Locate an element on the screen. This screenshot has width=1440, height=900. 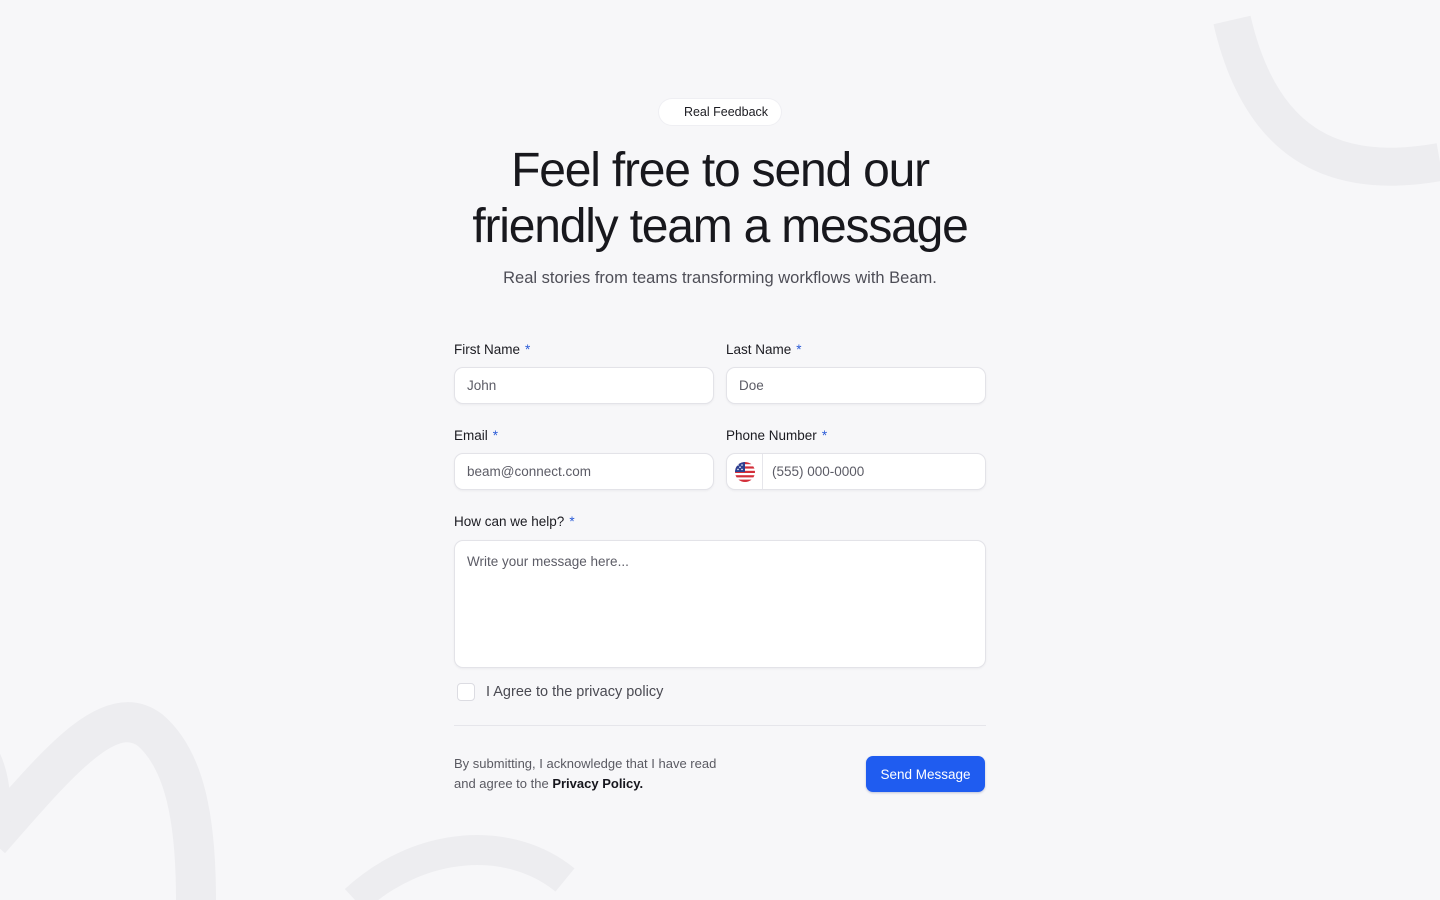
country-selector is located at coordinates (745, 471).